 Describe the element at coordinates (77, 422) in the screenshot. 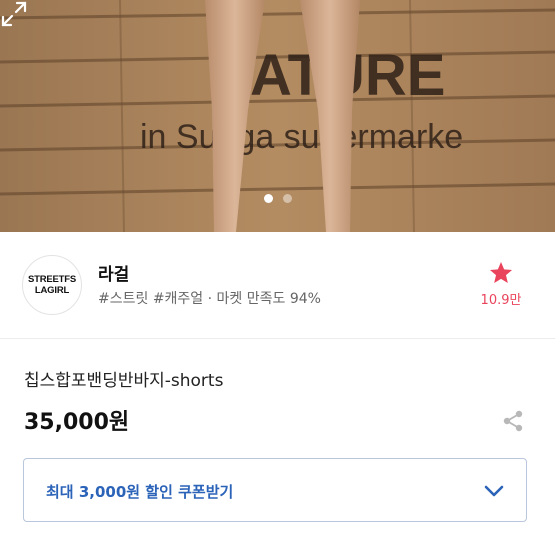

I see `product-price: 35,000원` at that location.